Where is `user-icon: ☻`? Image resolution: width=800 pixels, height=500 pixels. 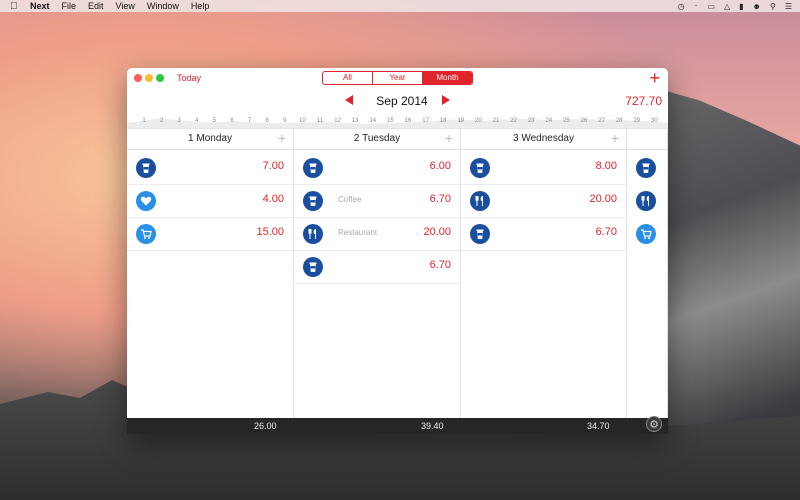
user-icon: ☻ is located at coordinates (757, 6).